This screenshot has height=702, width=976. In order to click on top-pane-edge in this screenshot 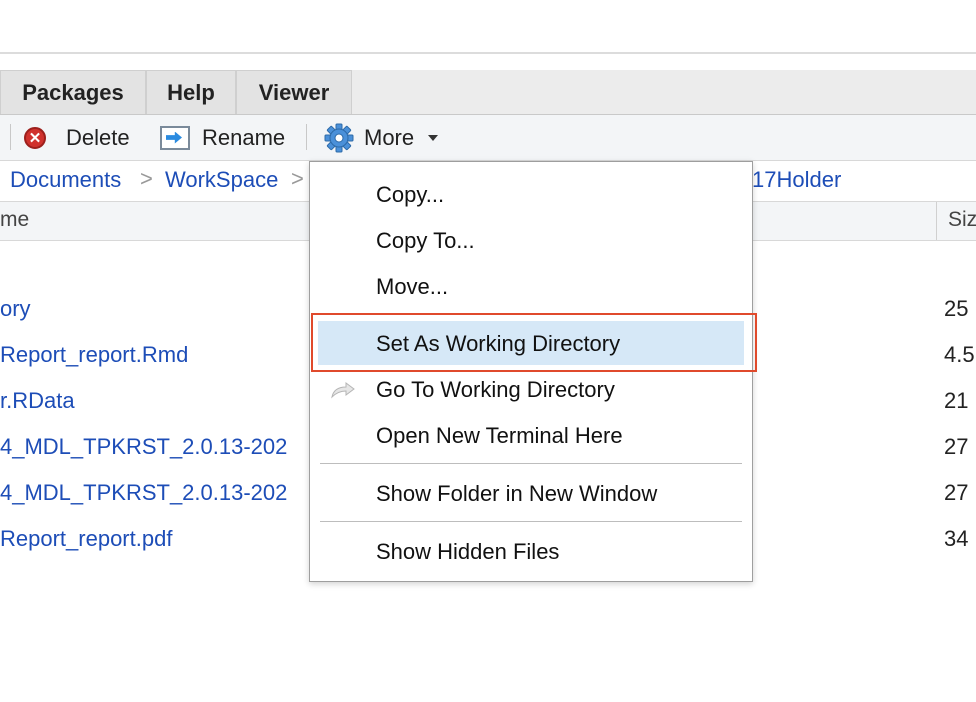, I will do `click(488, 27)`.